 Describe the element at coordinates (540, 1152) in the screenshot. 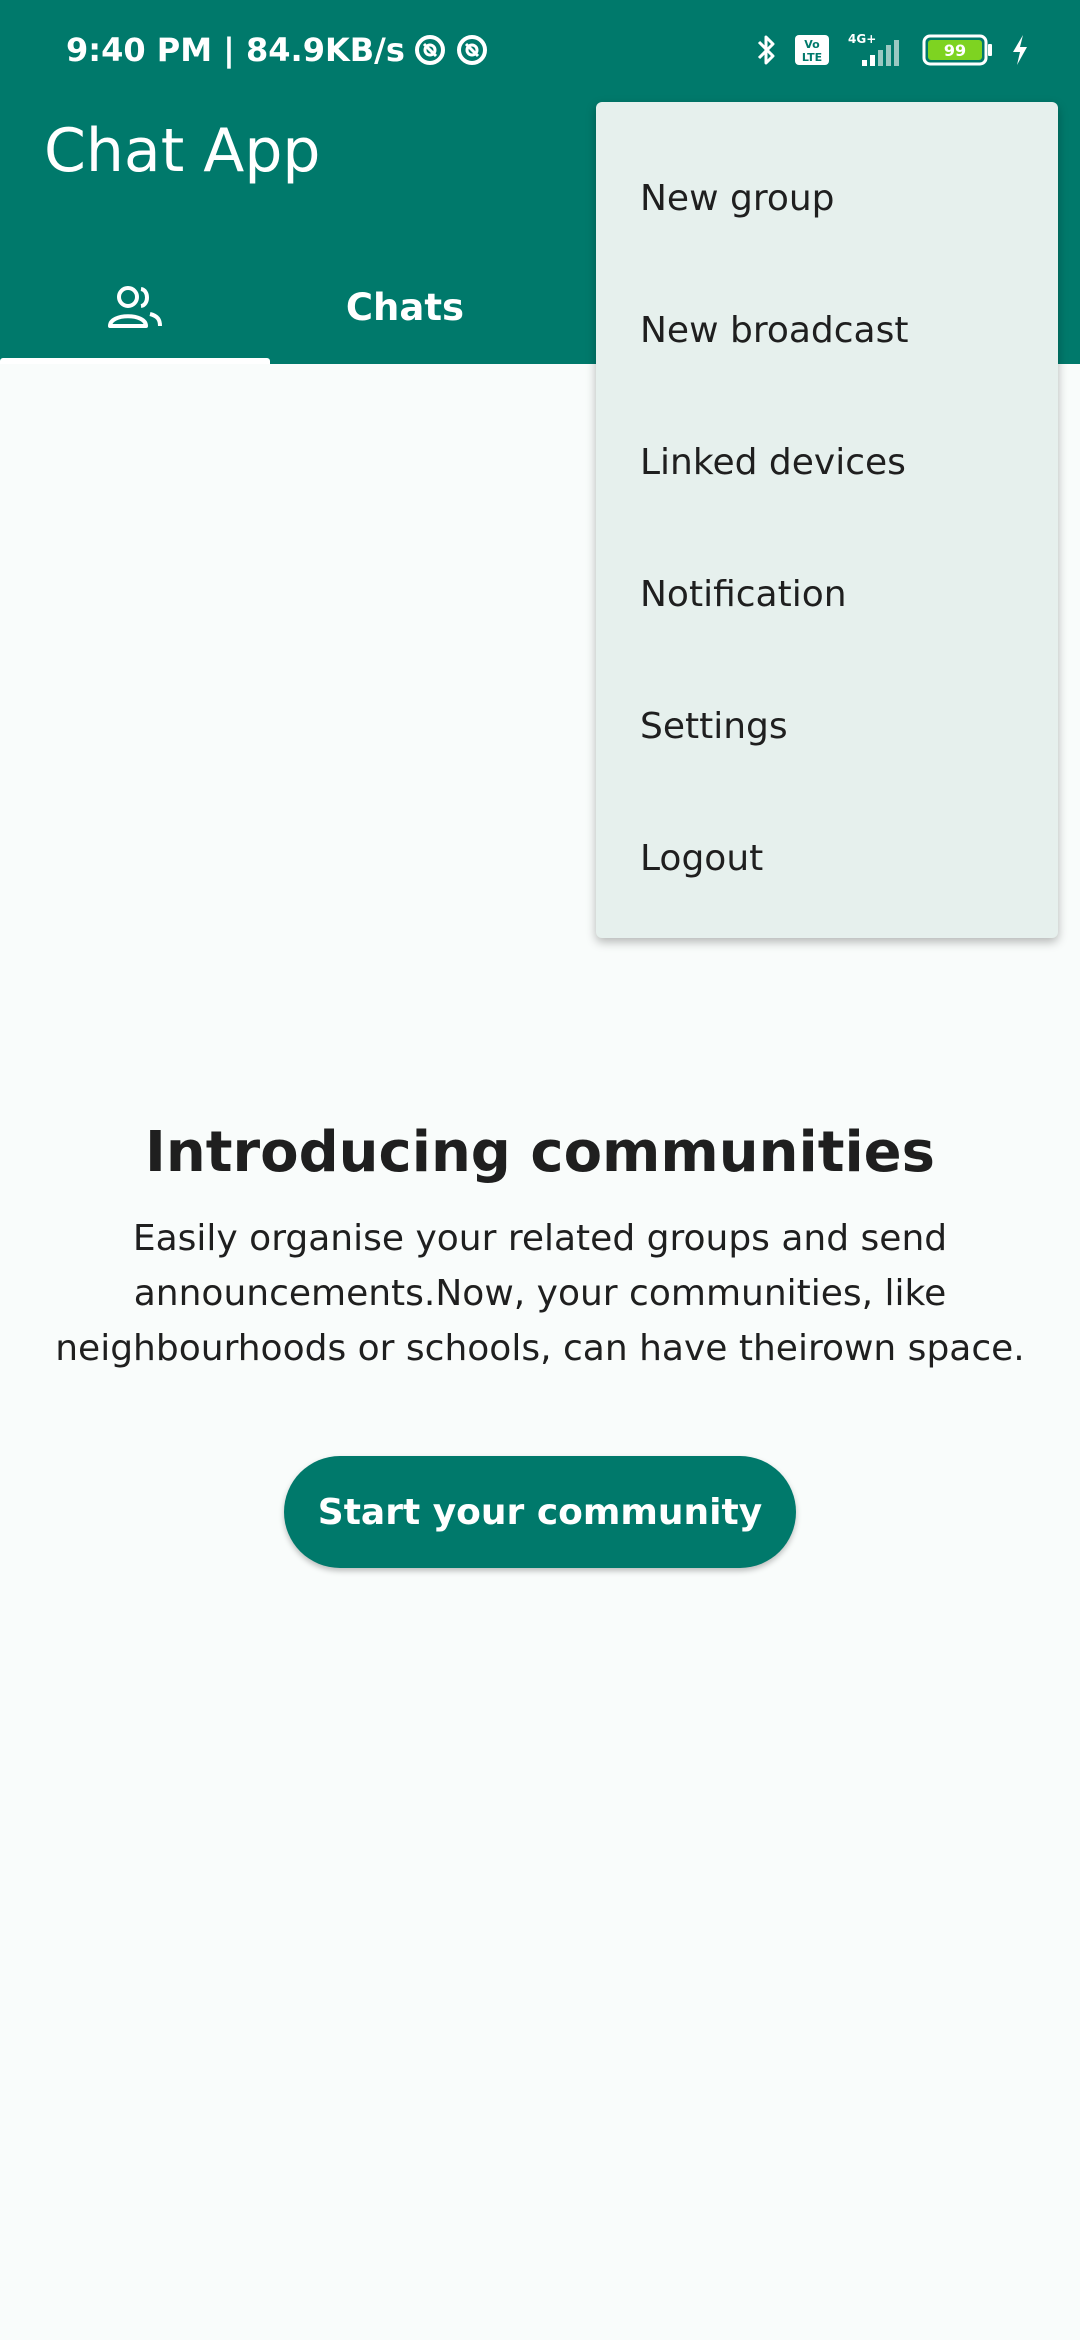

I see `intro-headline: Introducing communities` at that location.